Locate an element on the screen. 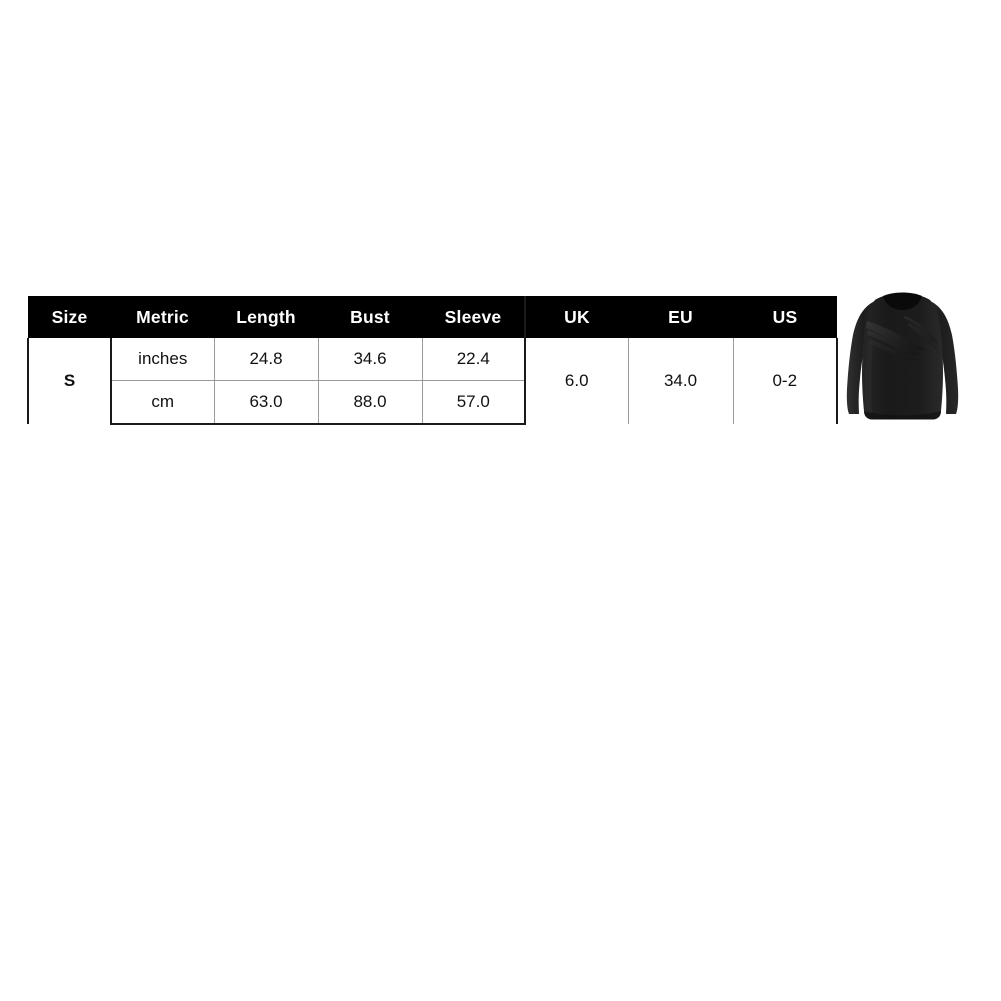 This screenshot has width=1001, height=1001. column-header-uk: UK is located at coordinates (576, 317).